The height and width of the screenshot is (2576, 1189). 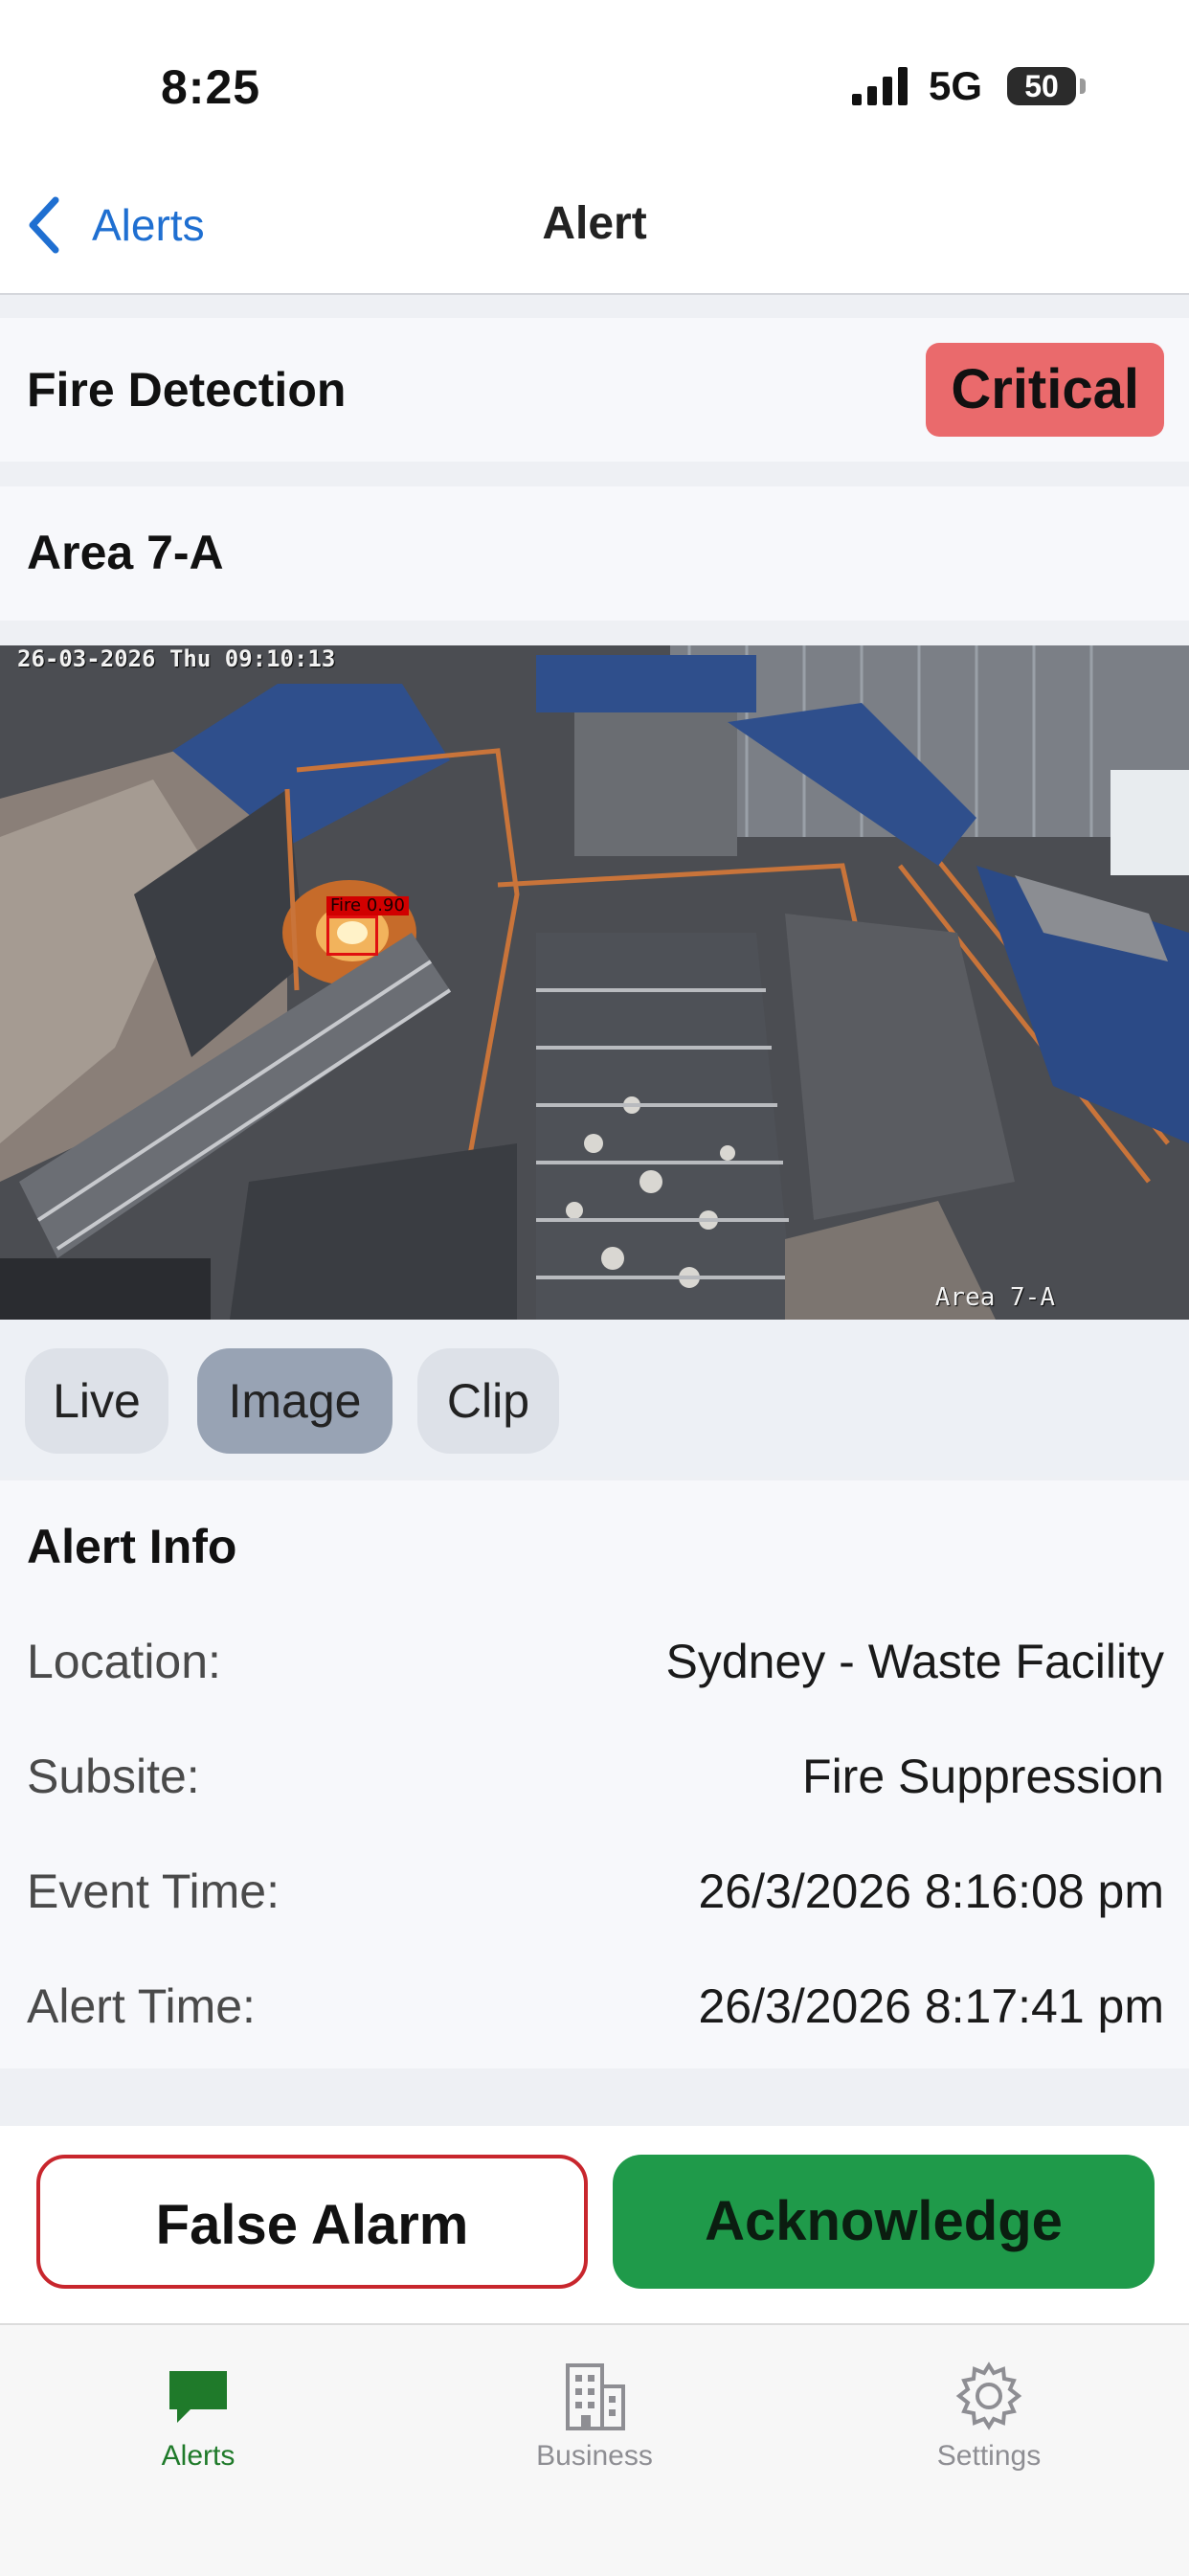 I want to click on alert-header-card: Fire Detection Critical, so click(x=594, y=390).